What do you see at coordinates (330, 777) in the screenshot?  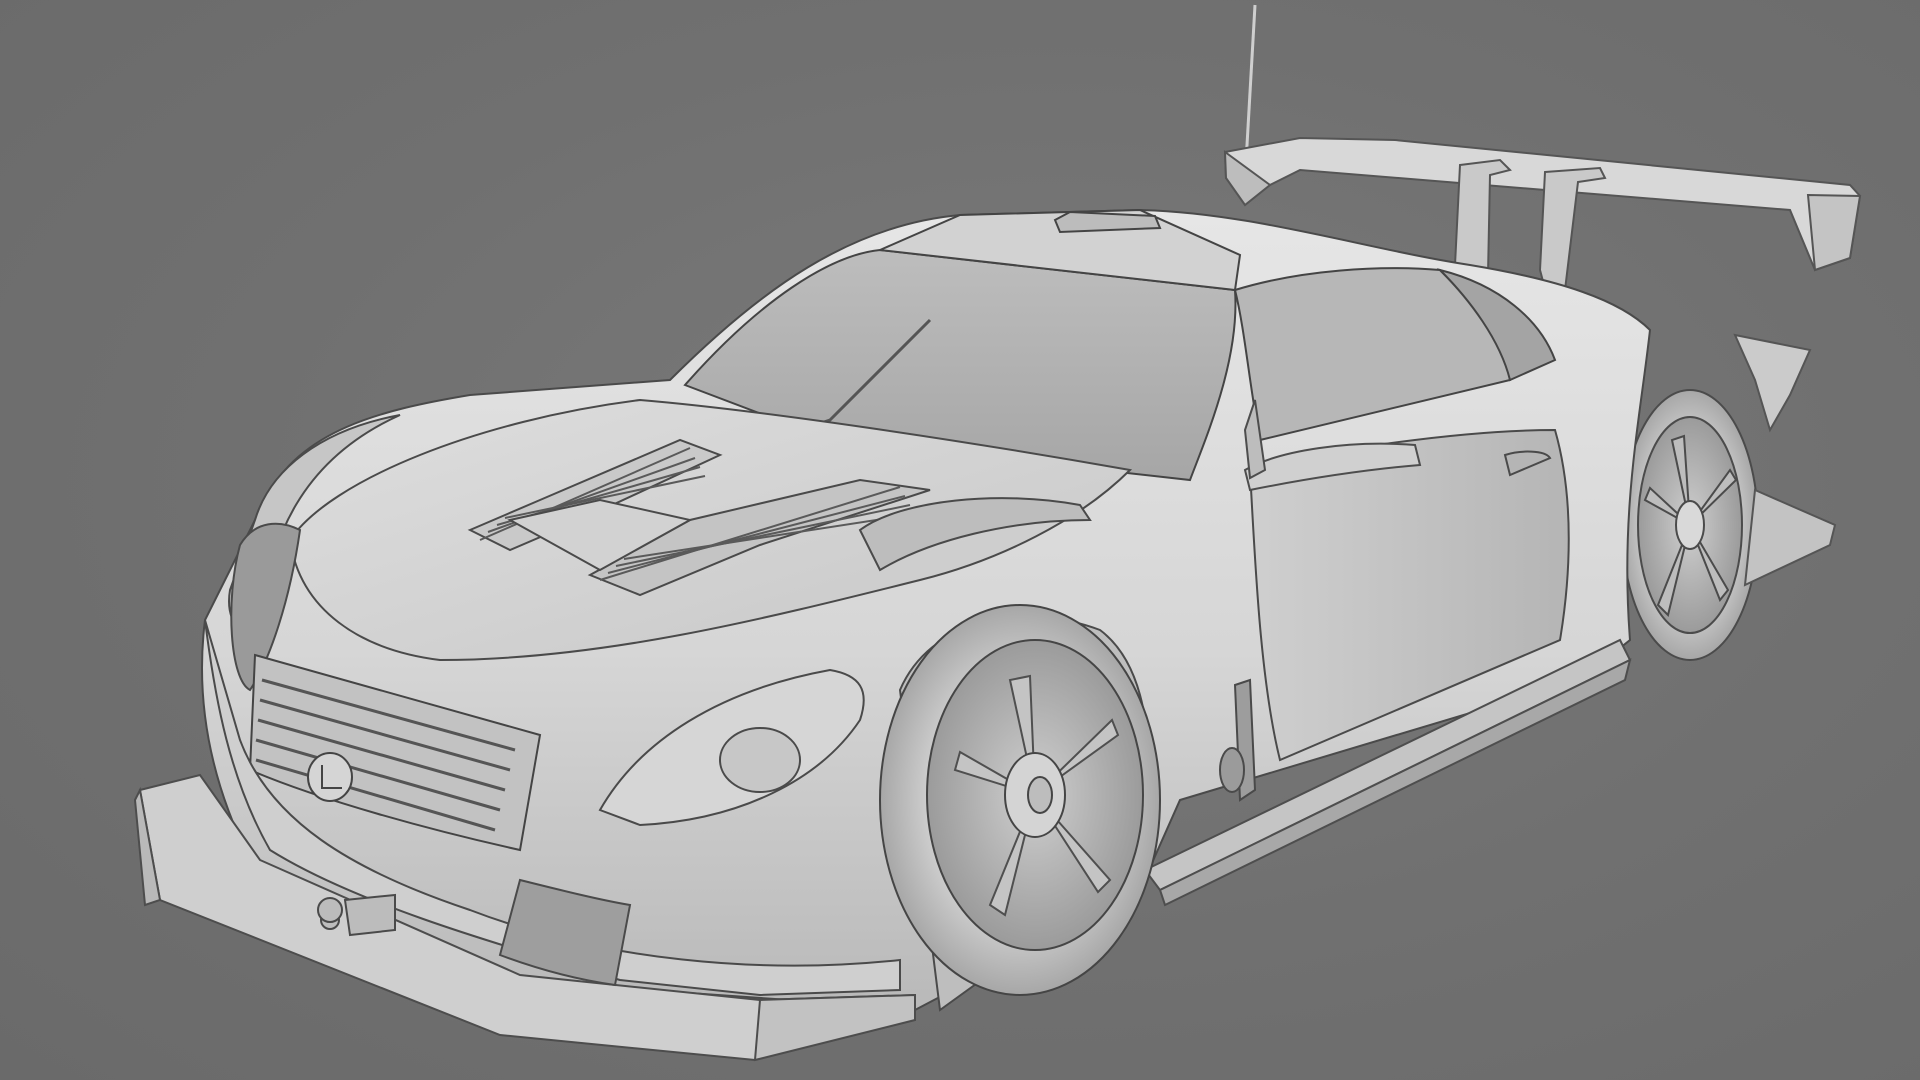 I see `emblem-icon` at bounding box center [330, 777].